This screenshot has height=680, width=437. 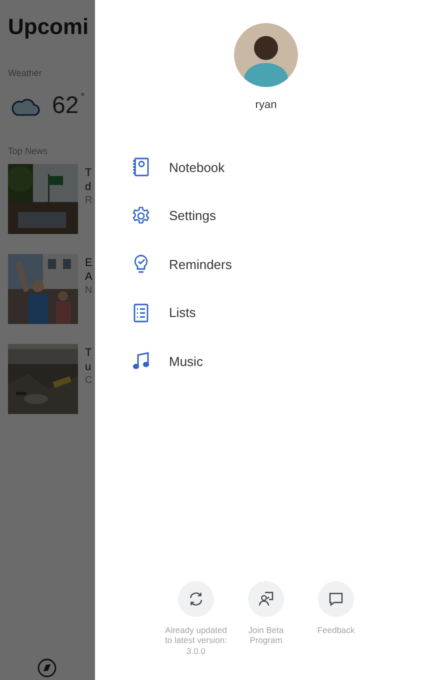 I want to click on page-title: Upcomi, so click(x=49, y=27).